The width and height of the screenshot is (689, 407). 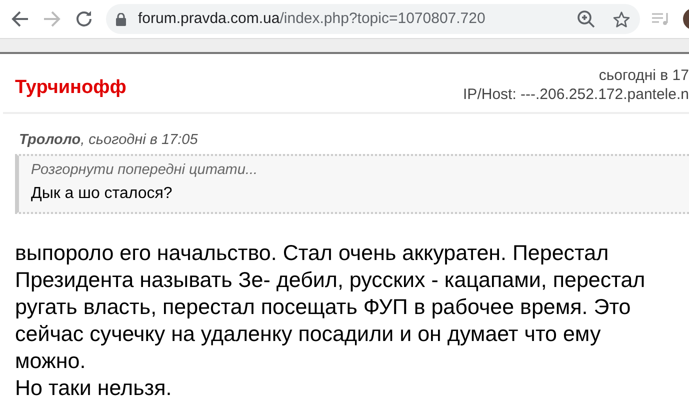 I want to click on bookmark-star-icon, so click(x=621, y=19).